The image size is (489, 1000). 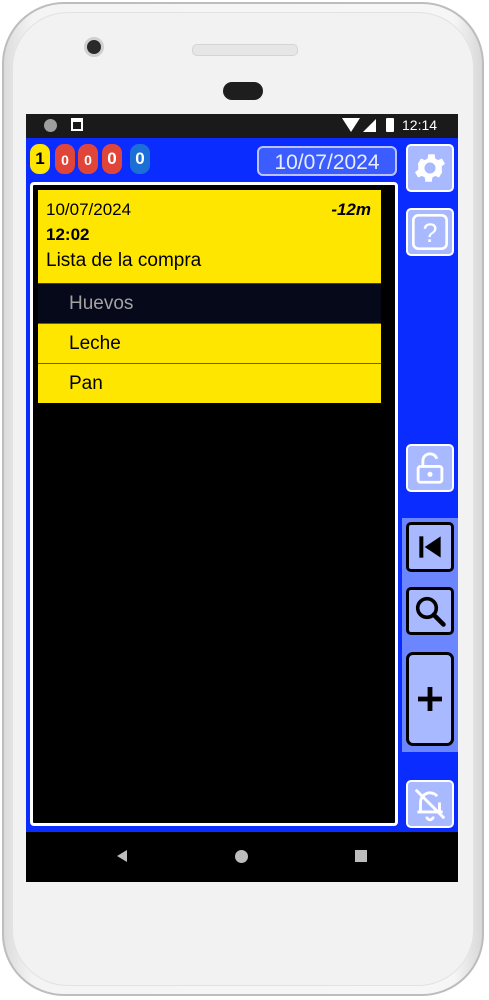 I want to click on note-date: 10/07/2024, so click(x=89, y=209).